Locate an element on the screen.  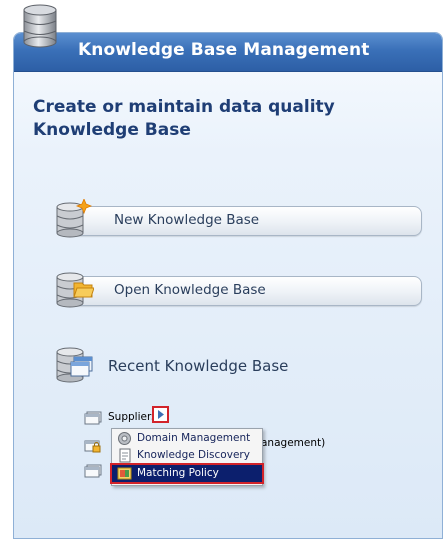
open-knowledge-base-icon is located at coordinates (74, 290).